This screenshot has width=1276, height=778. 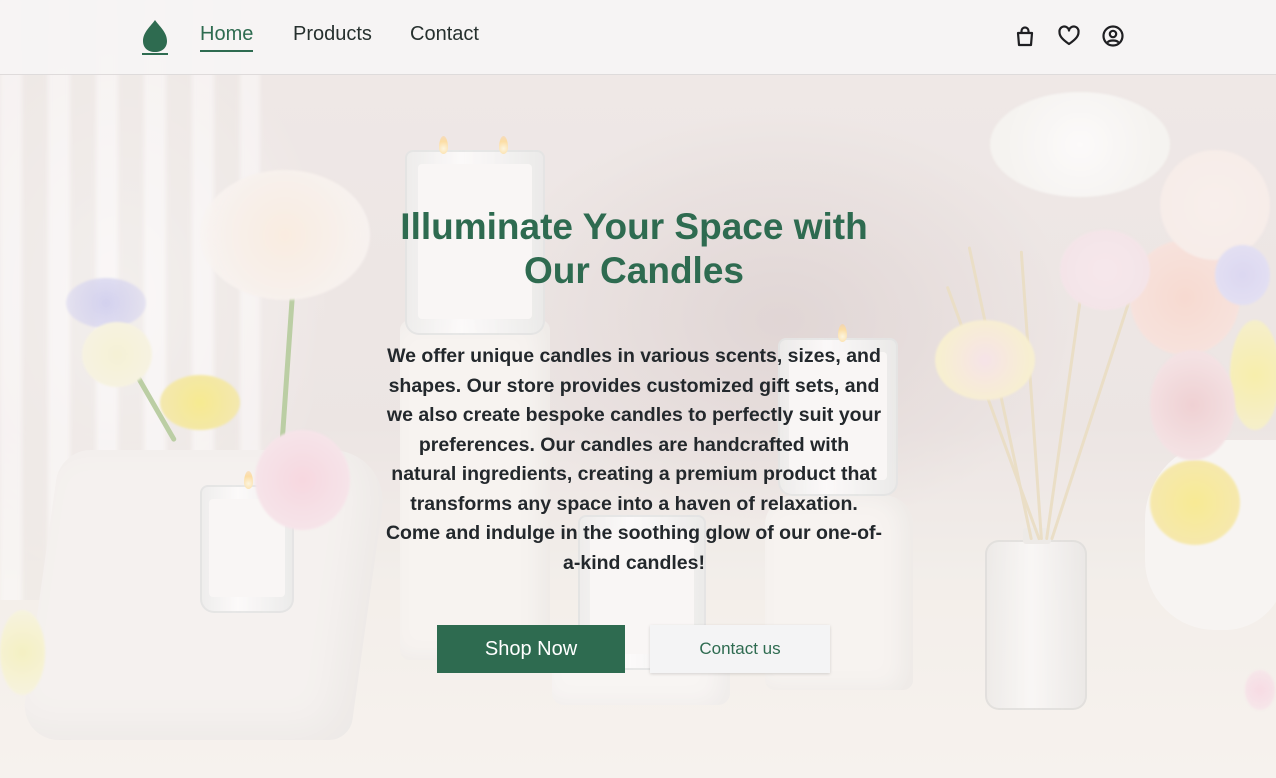 I want to click on leaf-drop-icon, so click(x=155, y=37).